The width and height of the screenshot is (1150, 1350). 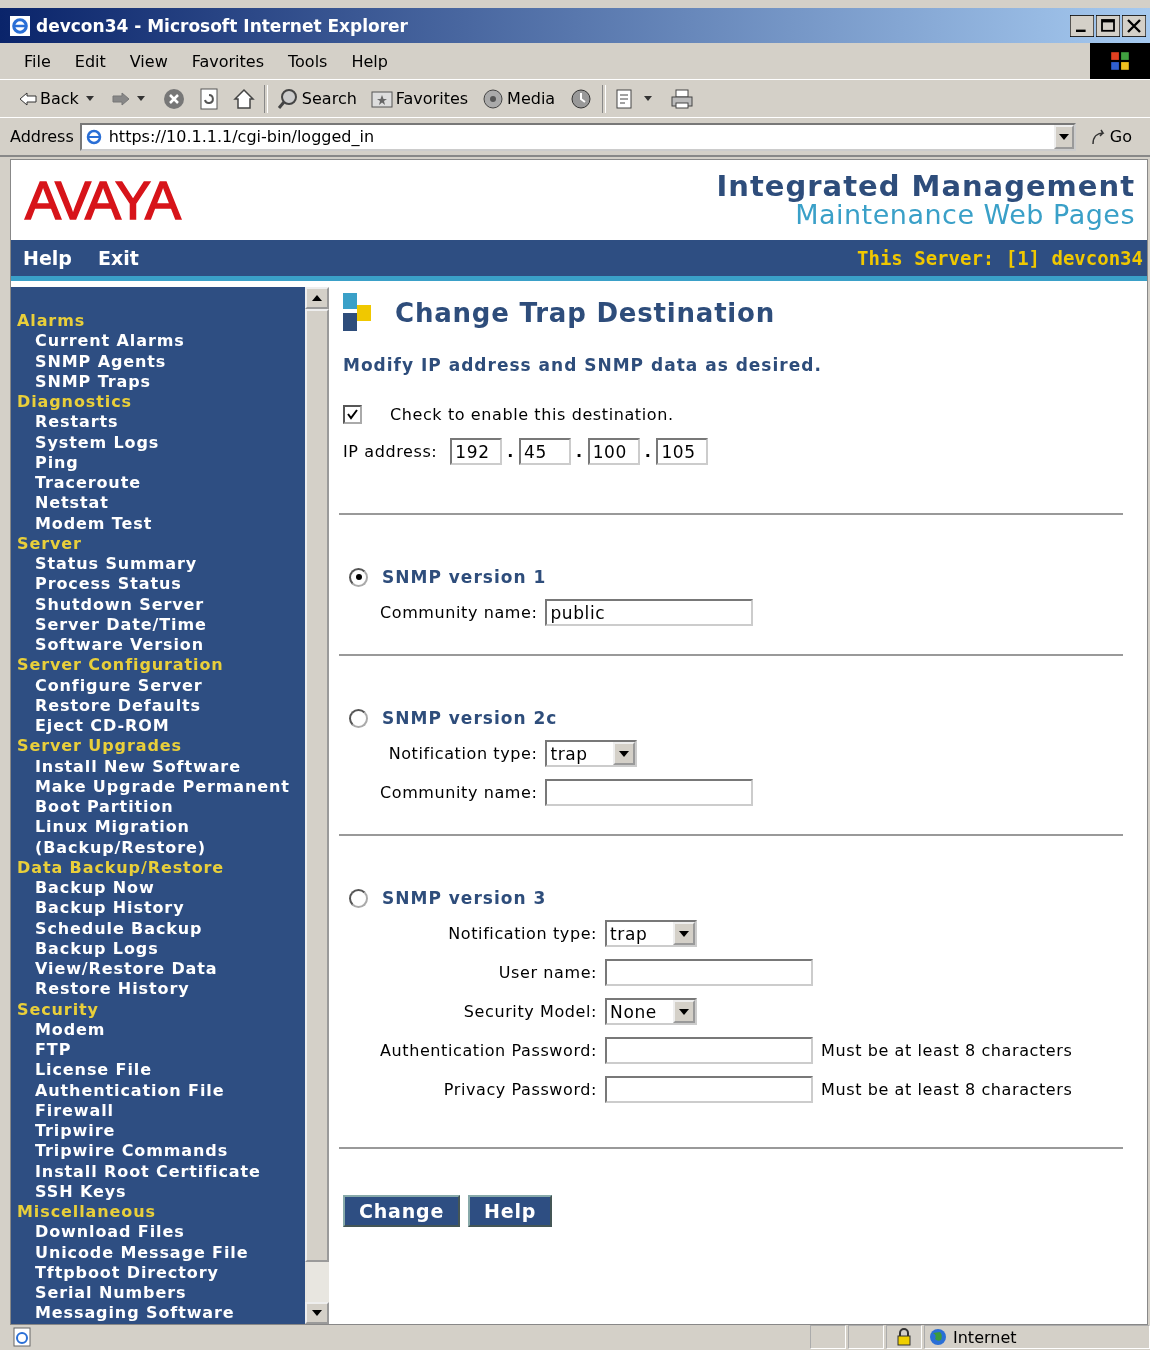 I want to click on sidebar-item: Linux Migration (Backup/Restore), so click(x=161, y=837).